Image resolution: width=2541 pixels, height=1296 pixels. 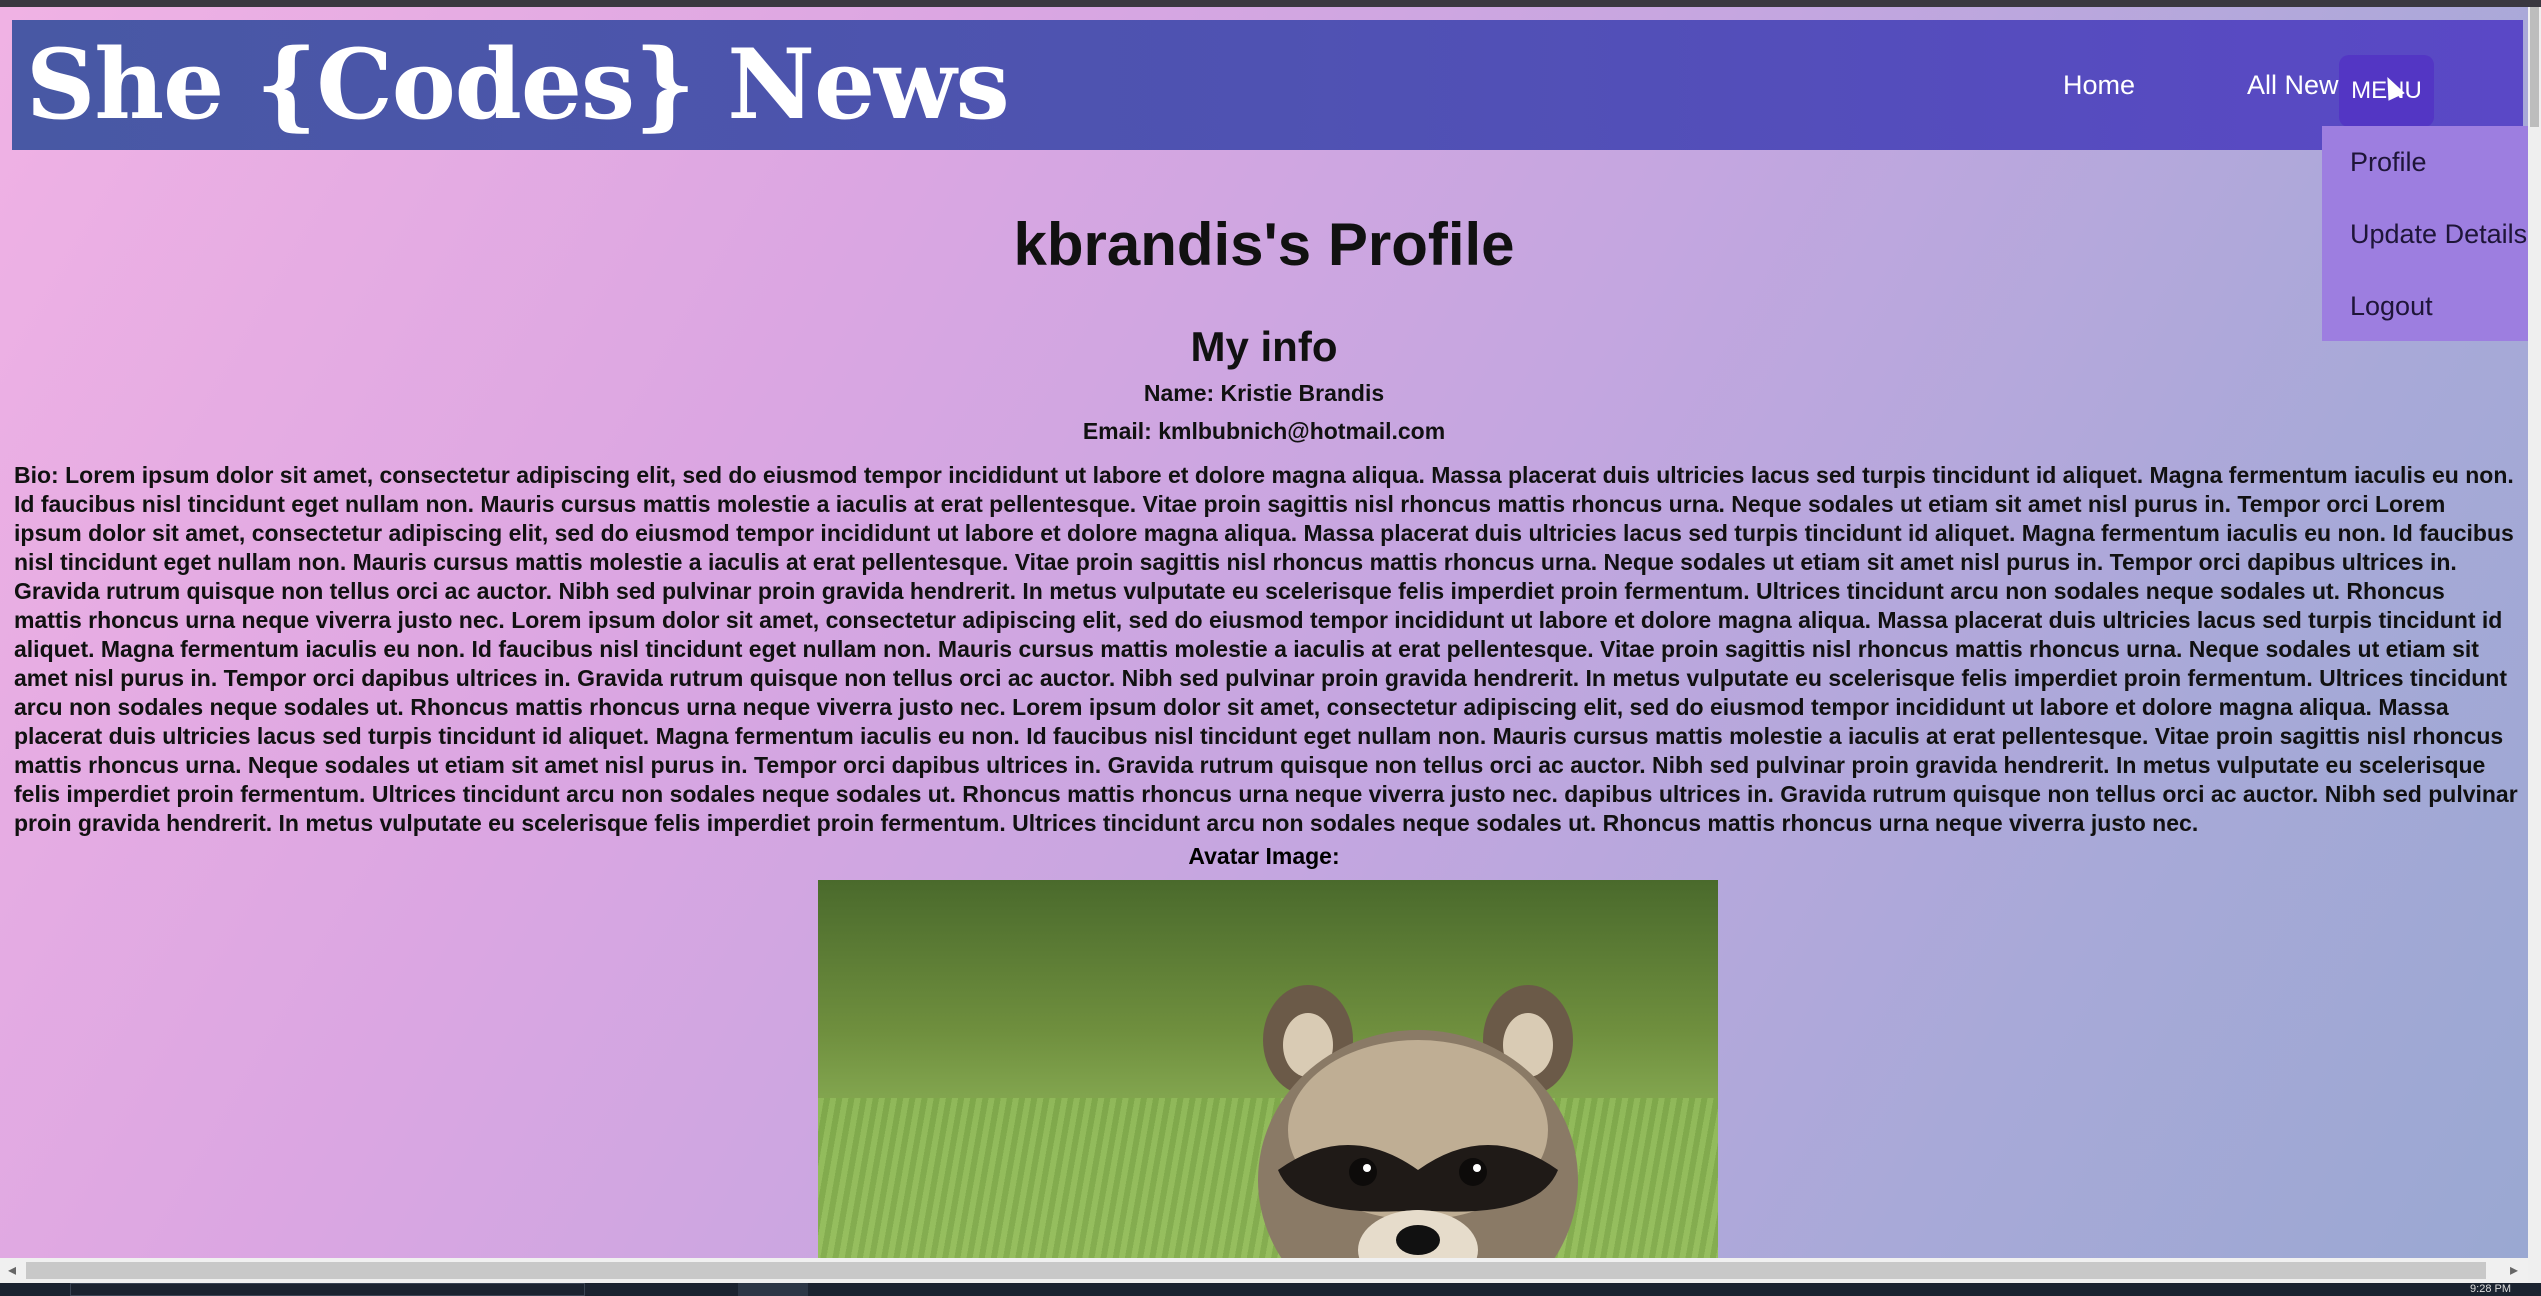 I want to click on horizontal-scrollbar: ◂ ▸, so click(x=1264, y=1270).